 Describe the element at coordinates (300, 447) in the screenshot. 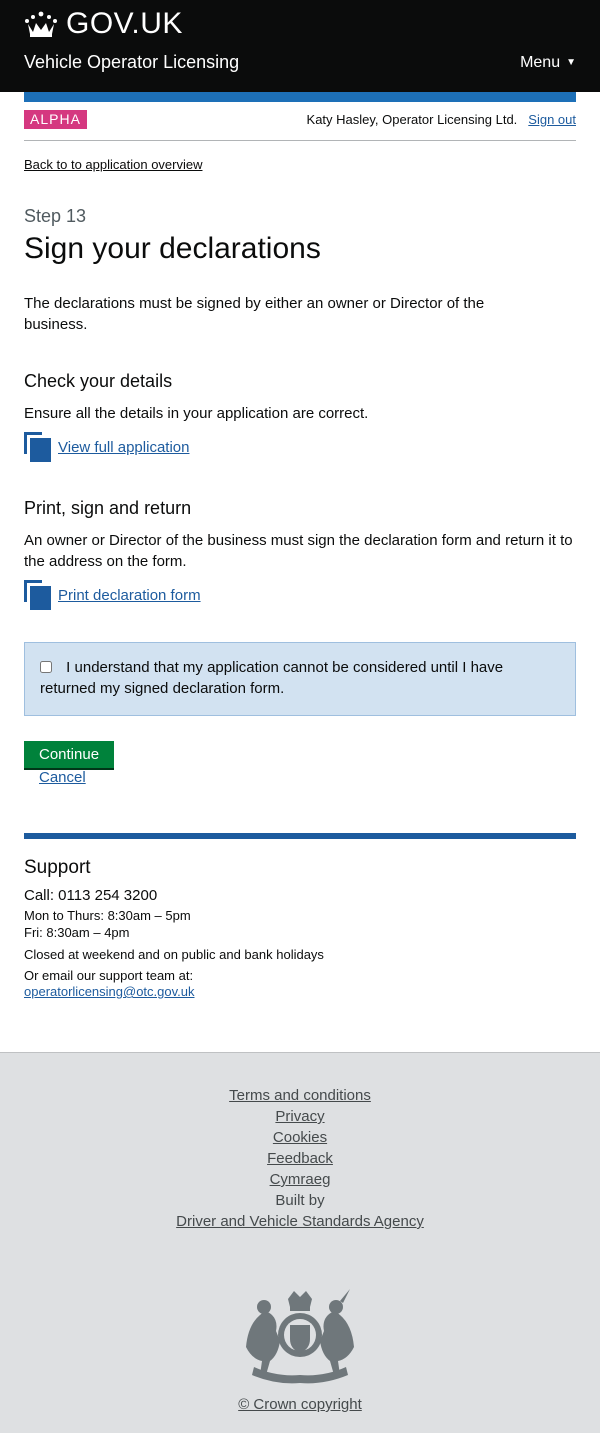

I see `view-application-row: View full application` at that location.